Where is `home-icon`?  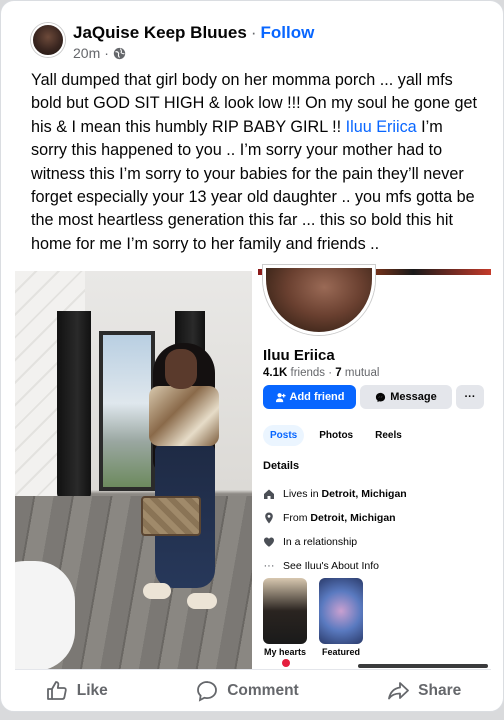 home-icon is located at coordinates (269, 494).